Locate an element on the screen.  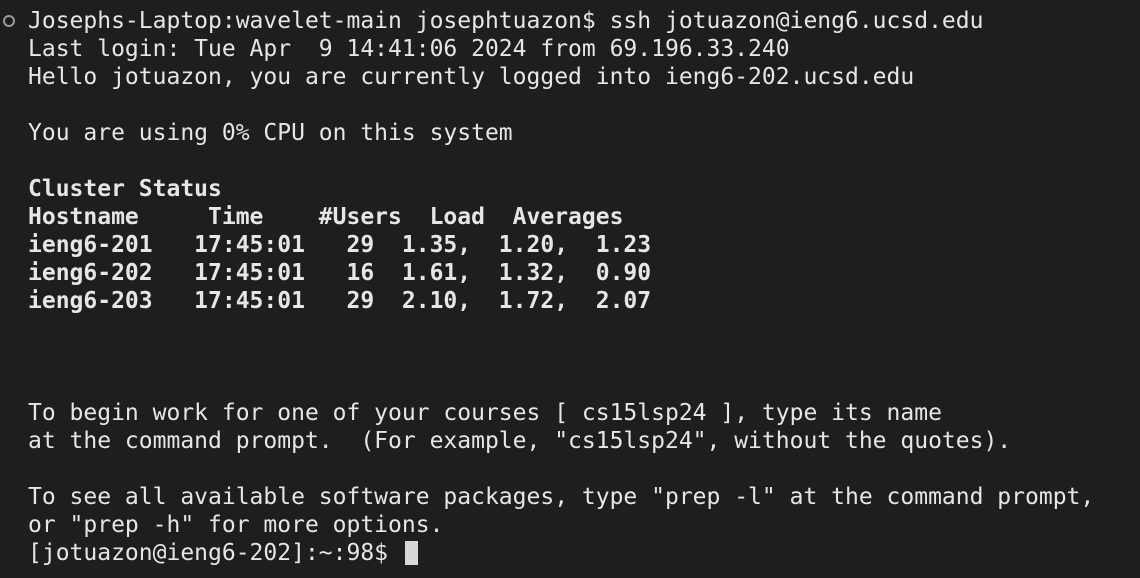
cpu-usage-line: You are using 0% CPU on this system is located at coordinates (270, 133).